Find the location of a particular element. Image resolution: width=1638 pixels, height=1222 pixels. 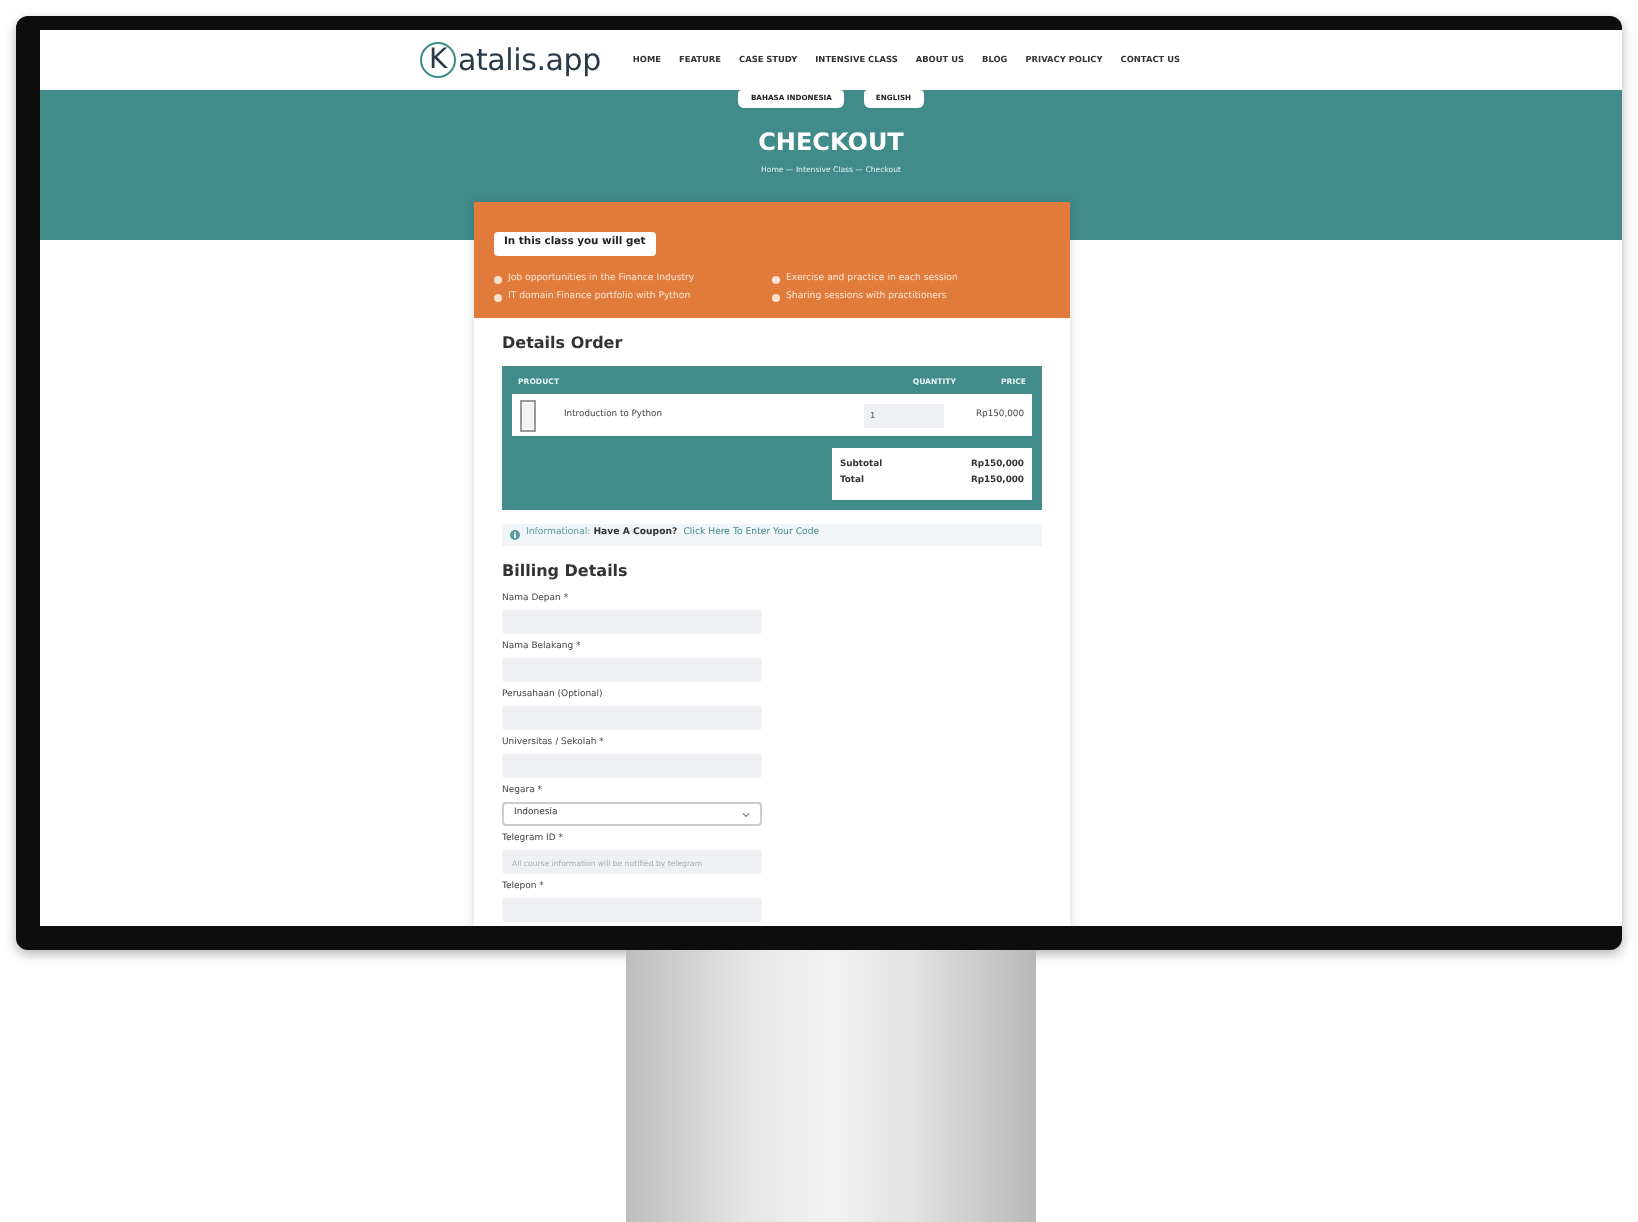

section-title: Details Order is located at coordinates (563, 343).